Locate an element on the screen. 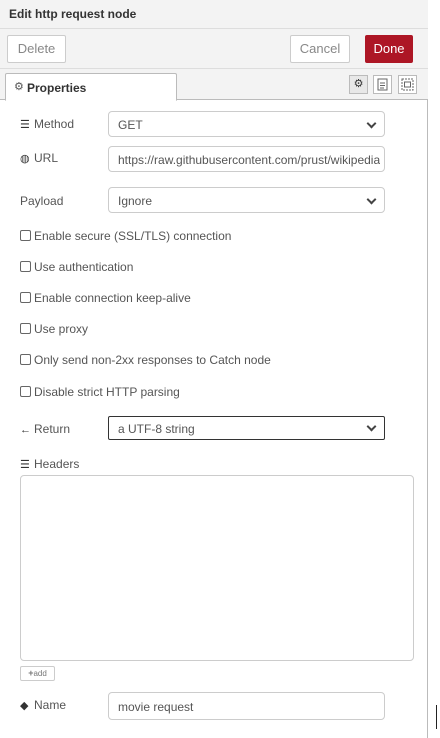 The width and height of the screenshot is (440, 738). payload-label: Payload is located at coordinates (42, 201).